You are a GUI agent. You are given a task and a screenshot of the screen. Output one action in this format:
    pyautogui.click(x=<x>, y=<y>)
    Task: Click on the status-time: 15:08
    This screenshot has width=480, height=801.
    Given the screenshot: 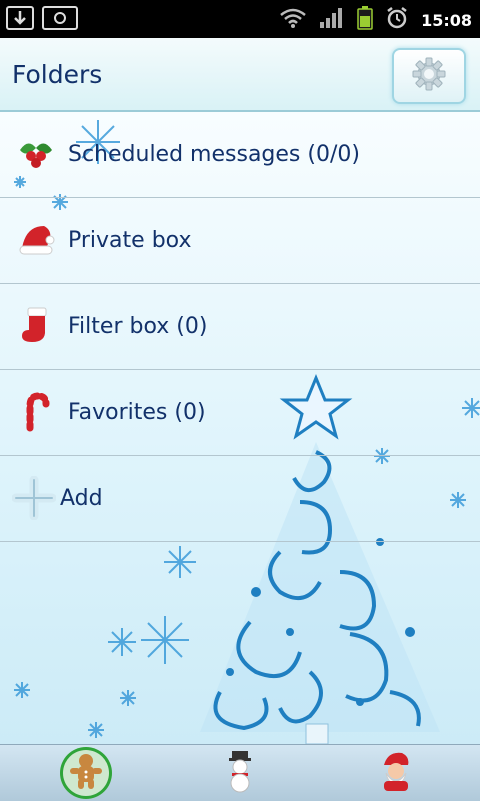 What is the action you would take?
    pyautogui.click(x=446, y=20)
    